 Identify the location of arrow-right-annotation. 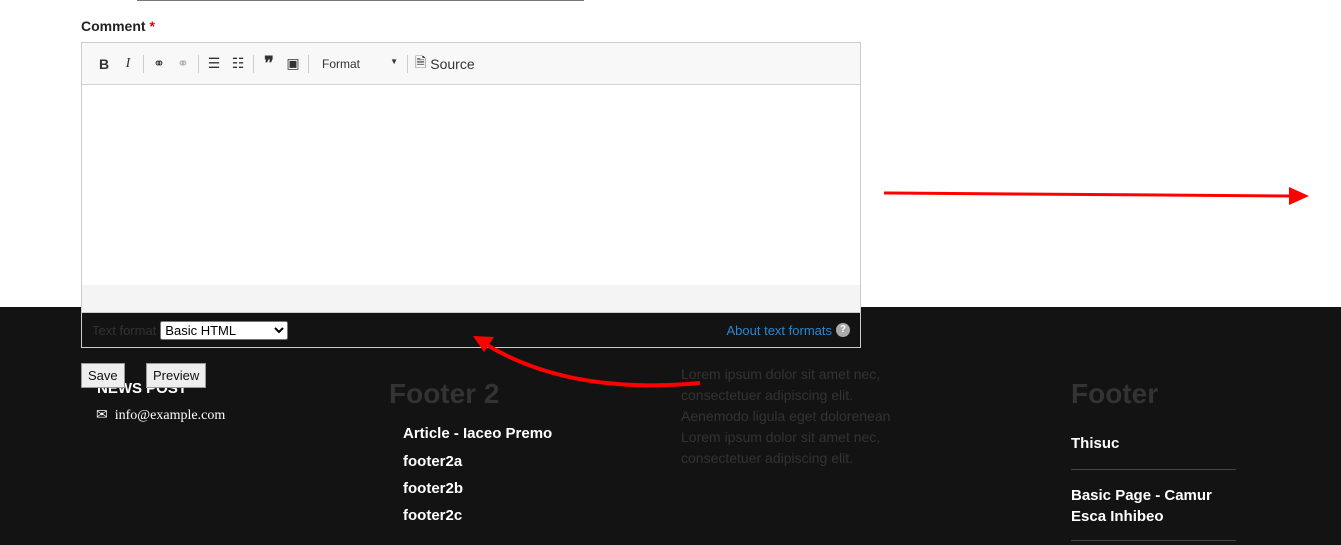
(1096, 196).